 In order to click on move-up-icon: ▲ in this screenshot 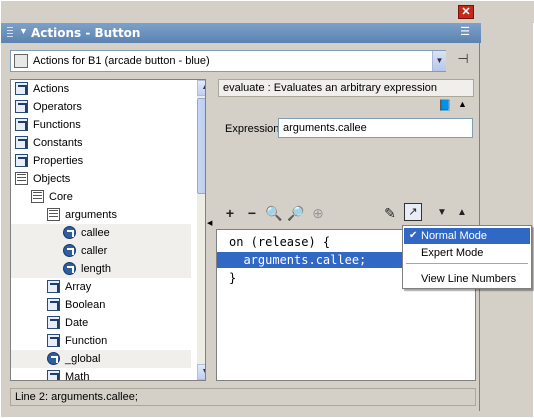, I will do `click(462, 213)`.